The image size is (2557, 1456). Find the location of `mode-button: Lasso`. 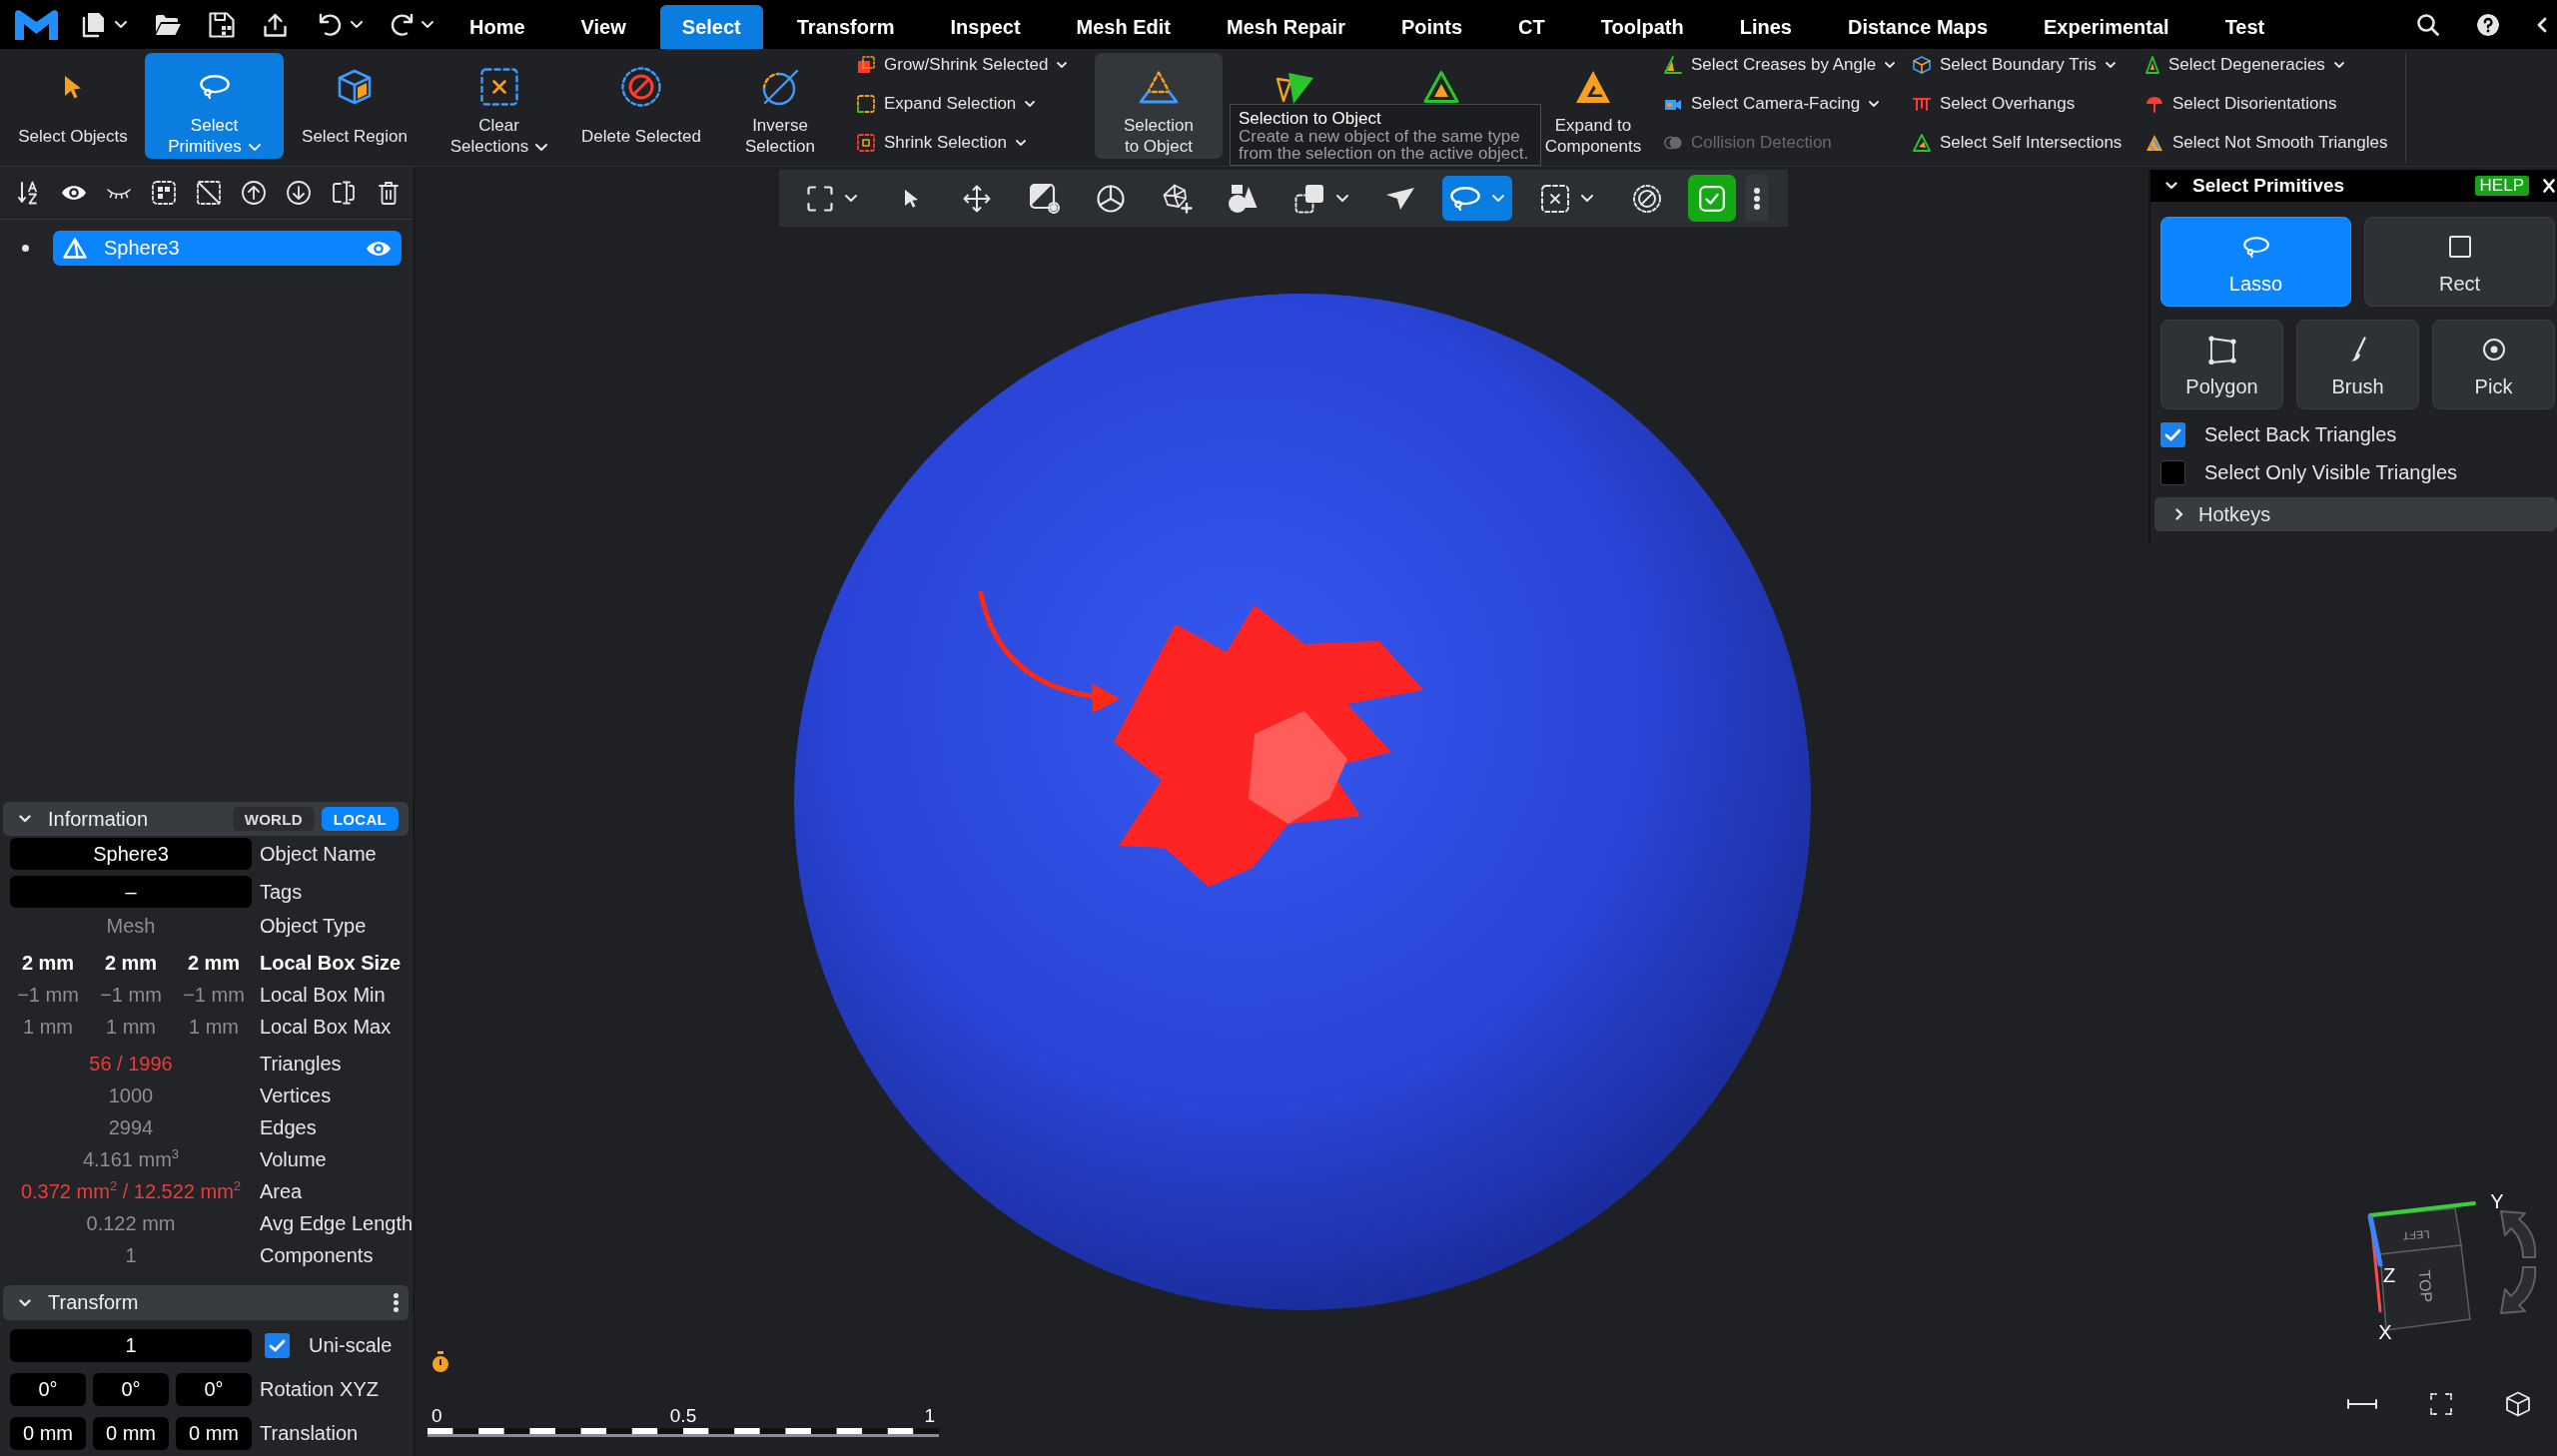

mode-button: Lasso is located at coordinates (2255, 262).